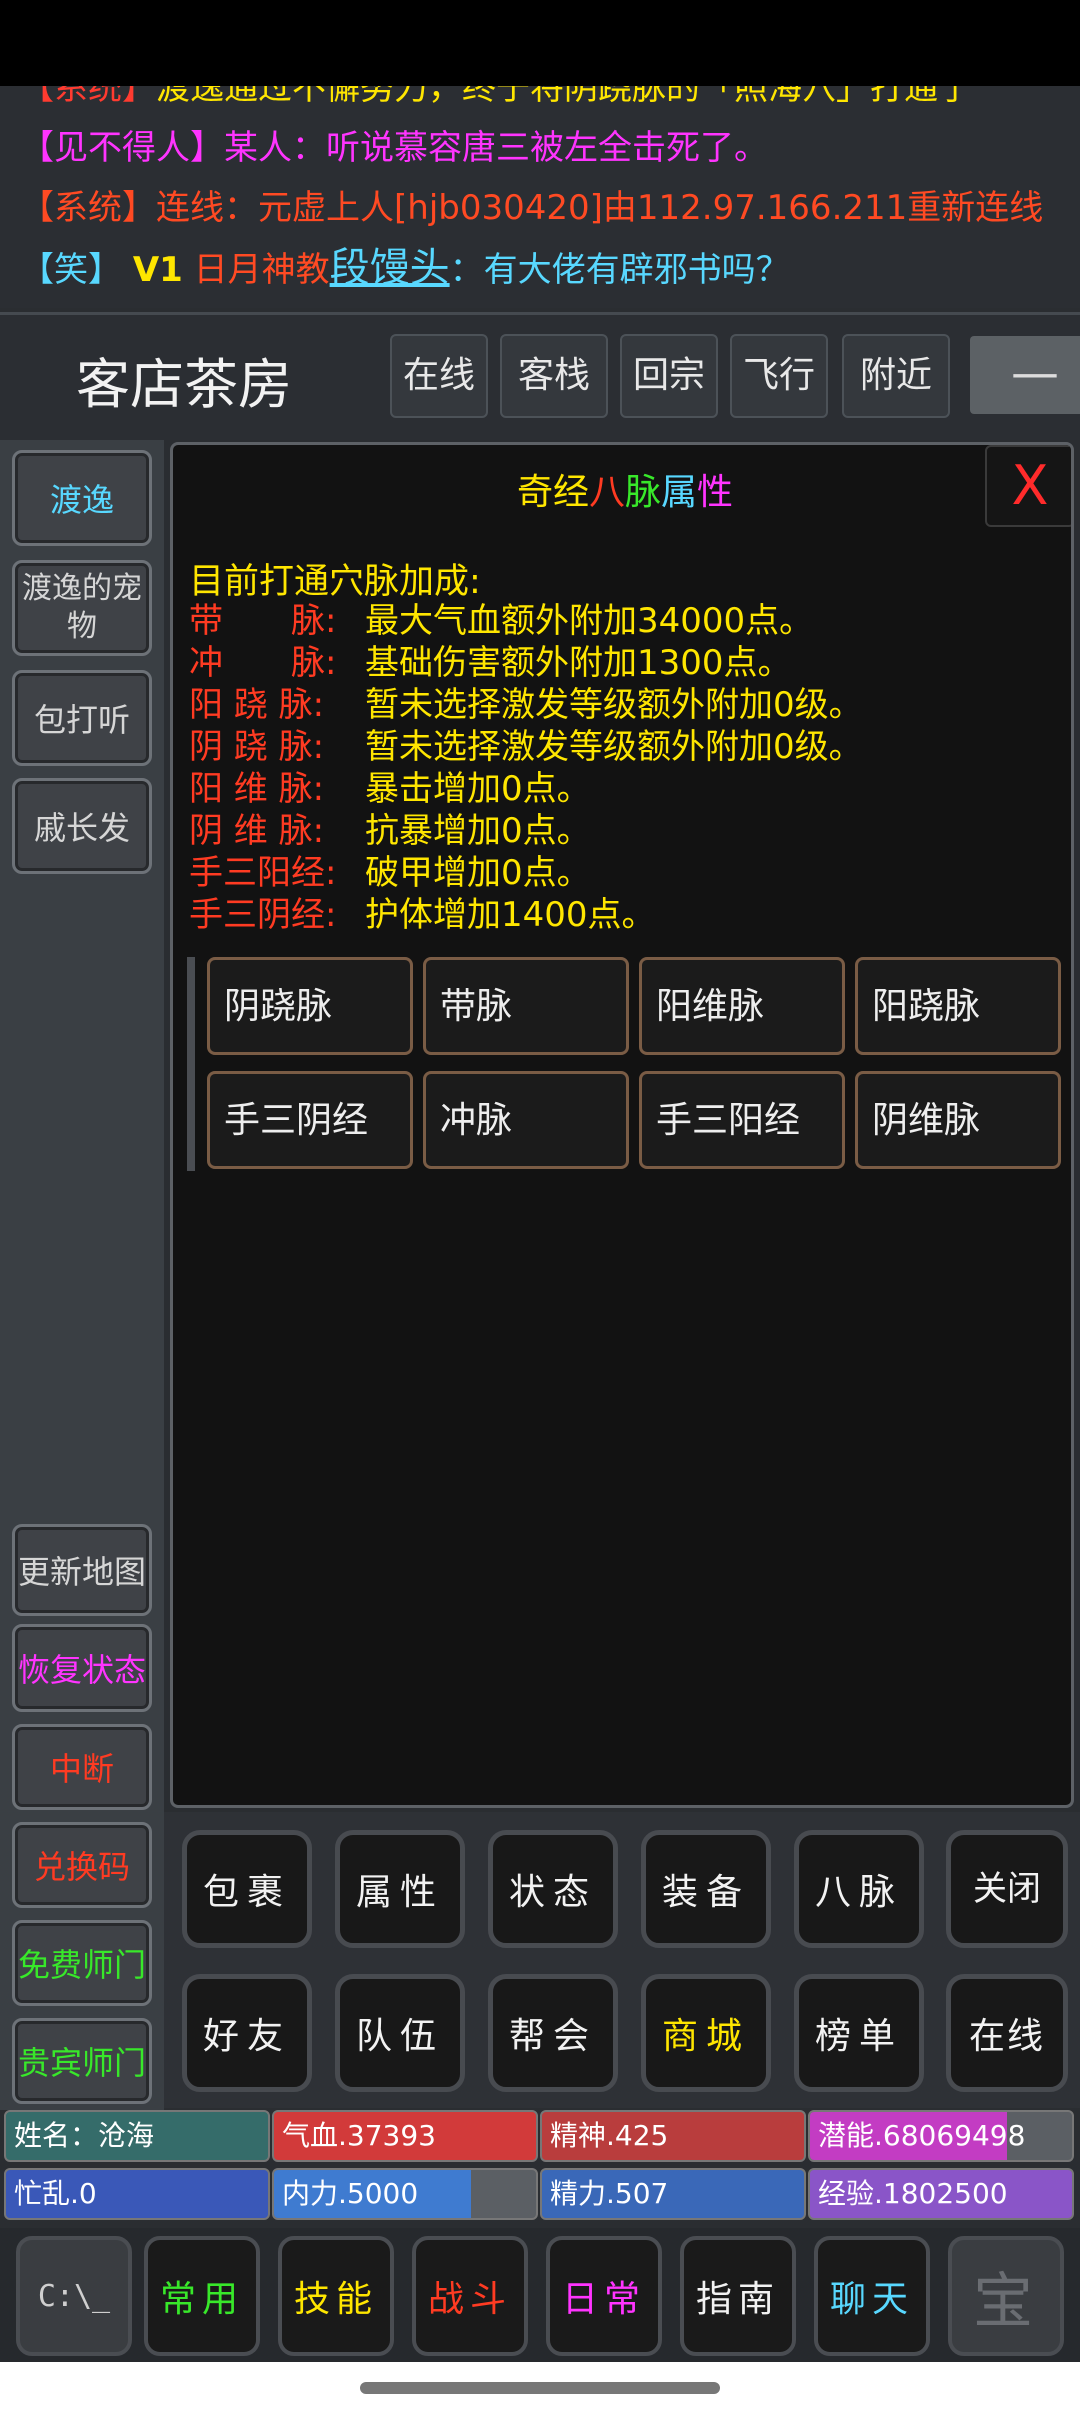  What do you see at coordinates (82, 1767) in the screenshot?
I see `interrupt-button: 中断` at bounding box center [82, 1767].